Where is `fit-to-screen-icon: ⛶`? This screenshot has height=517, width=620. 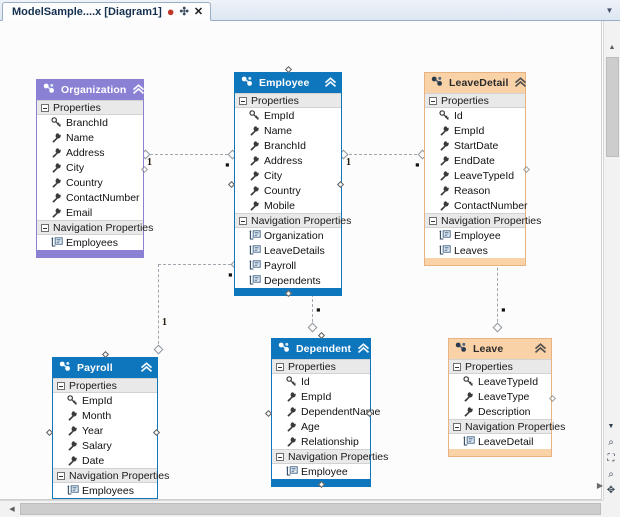
fit-to-screen-icon: ⛶ is located at coordinates (611, 458).